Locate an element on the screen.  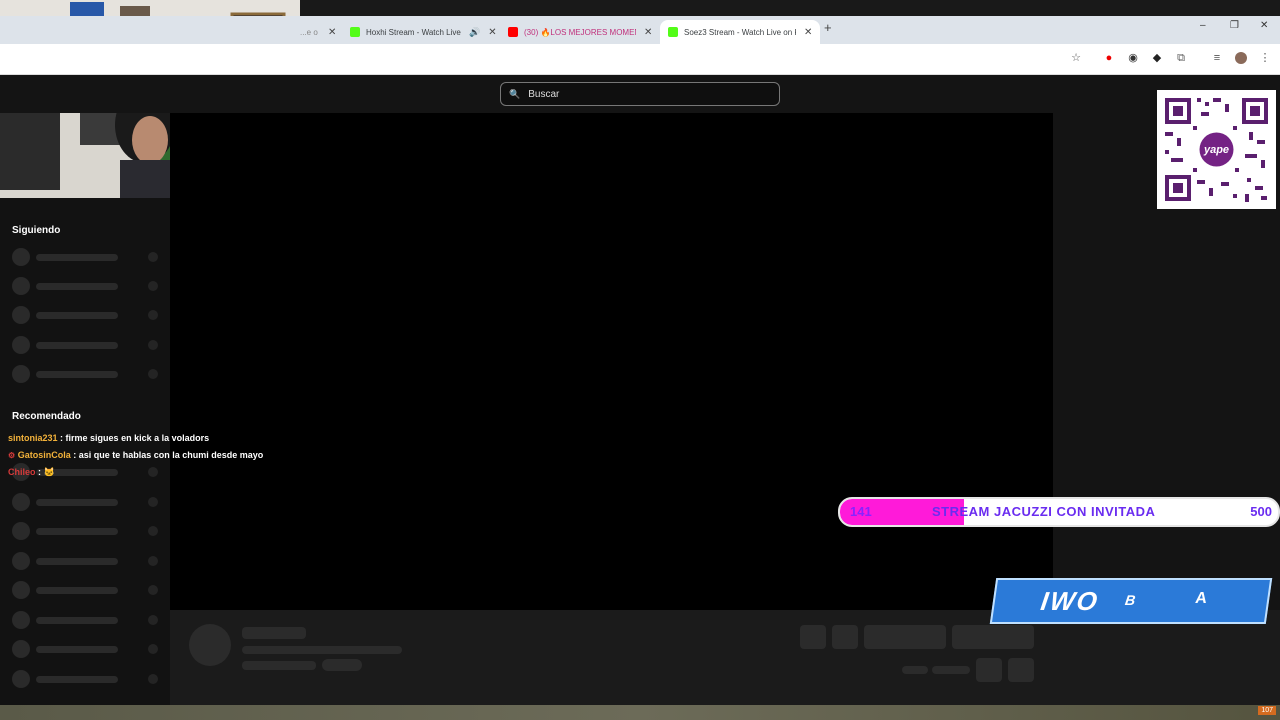
search-box: 🔍 is located at coordinates (640, 94).